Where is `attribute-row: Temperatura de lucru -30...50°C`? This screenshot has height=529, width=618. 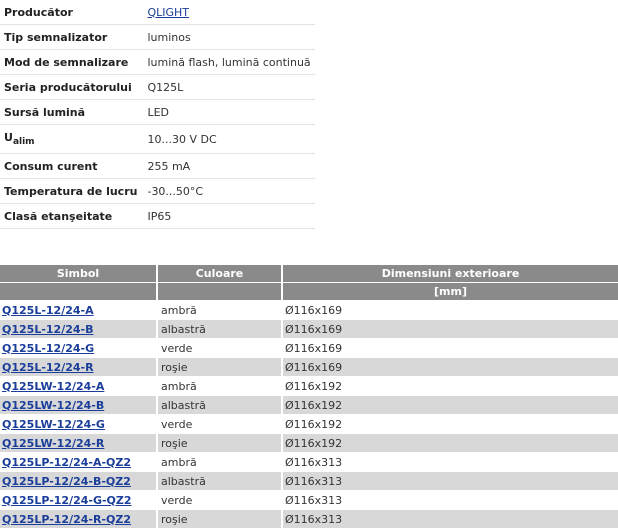 attribute-row: Temperatura de lucru -30...50°C is located at coordinates (157, 191).